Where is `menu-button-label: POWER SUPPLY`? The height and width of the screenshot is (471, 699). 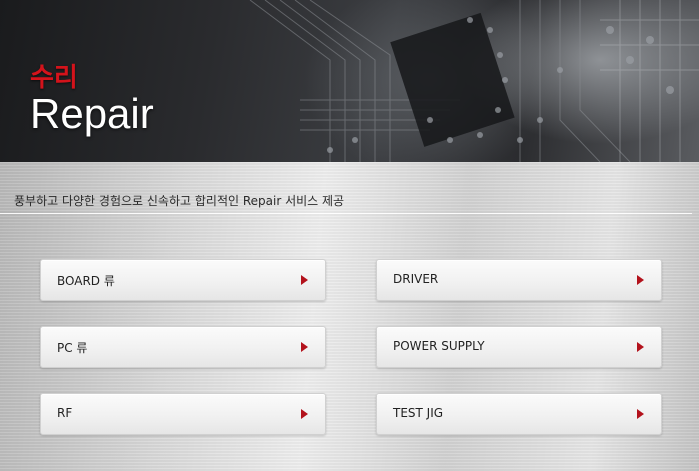
menu-button-label: POWER SUPPLY is located at coordinates (439, 346).